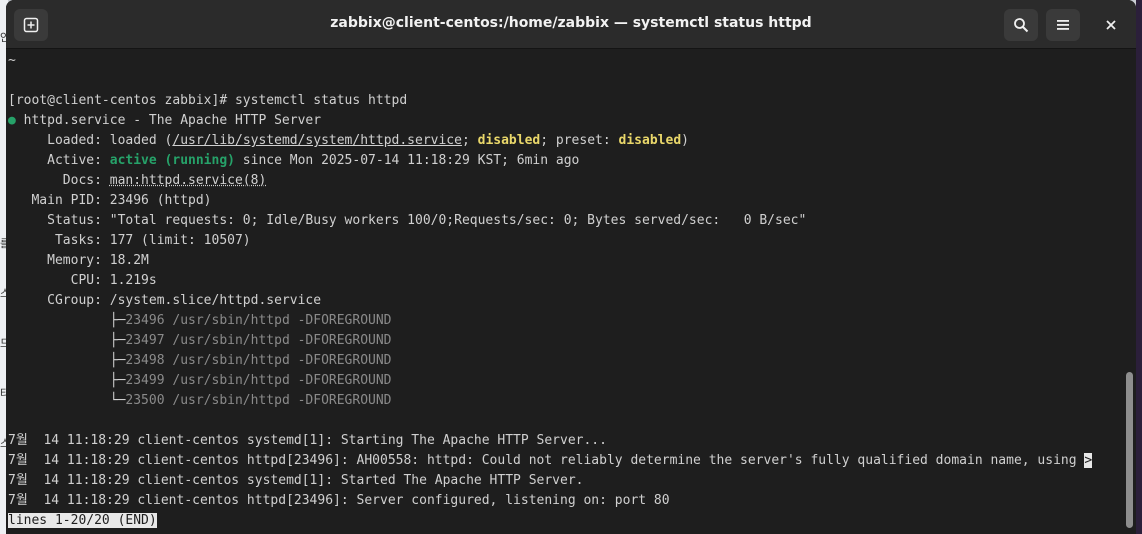  I want to click on terminal-line-docs: Docs: man:httpd.service(8), so click(137, 181).